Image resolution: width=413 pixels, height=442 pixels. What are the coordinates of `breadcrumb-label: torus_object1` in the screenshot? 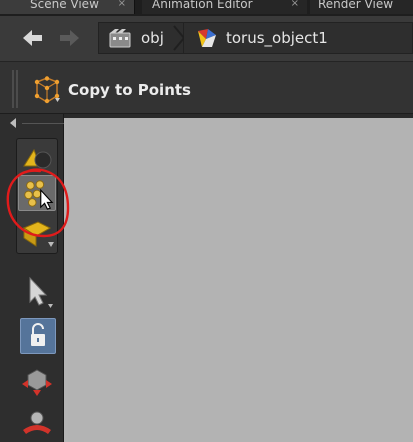 It's located at (277, 38).